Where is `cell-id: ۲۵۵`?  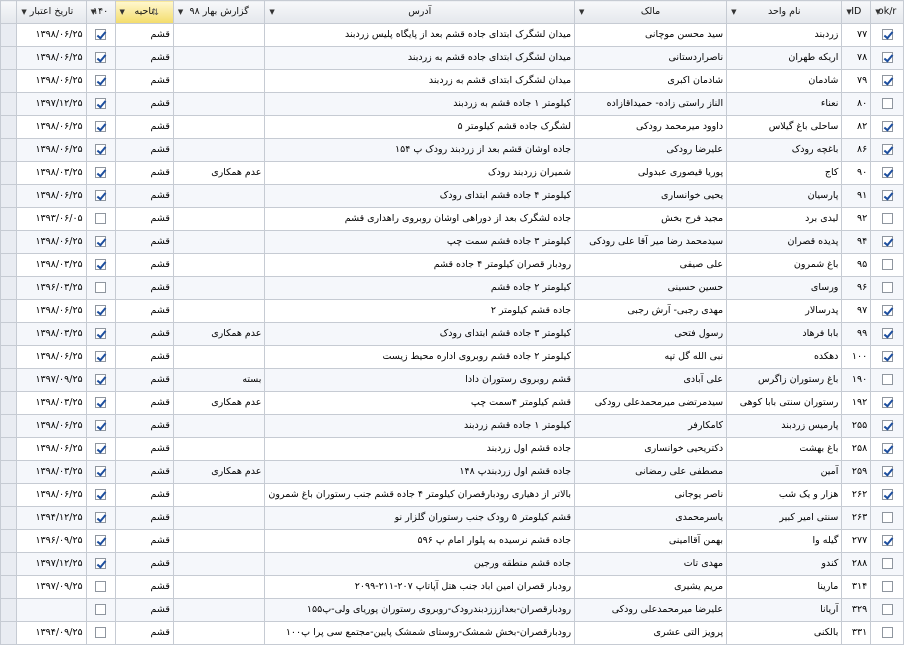 cell-id: ۲۵۵ is located at coordinates (856, 426).